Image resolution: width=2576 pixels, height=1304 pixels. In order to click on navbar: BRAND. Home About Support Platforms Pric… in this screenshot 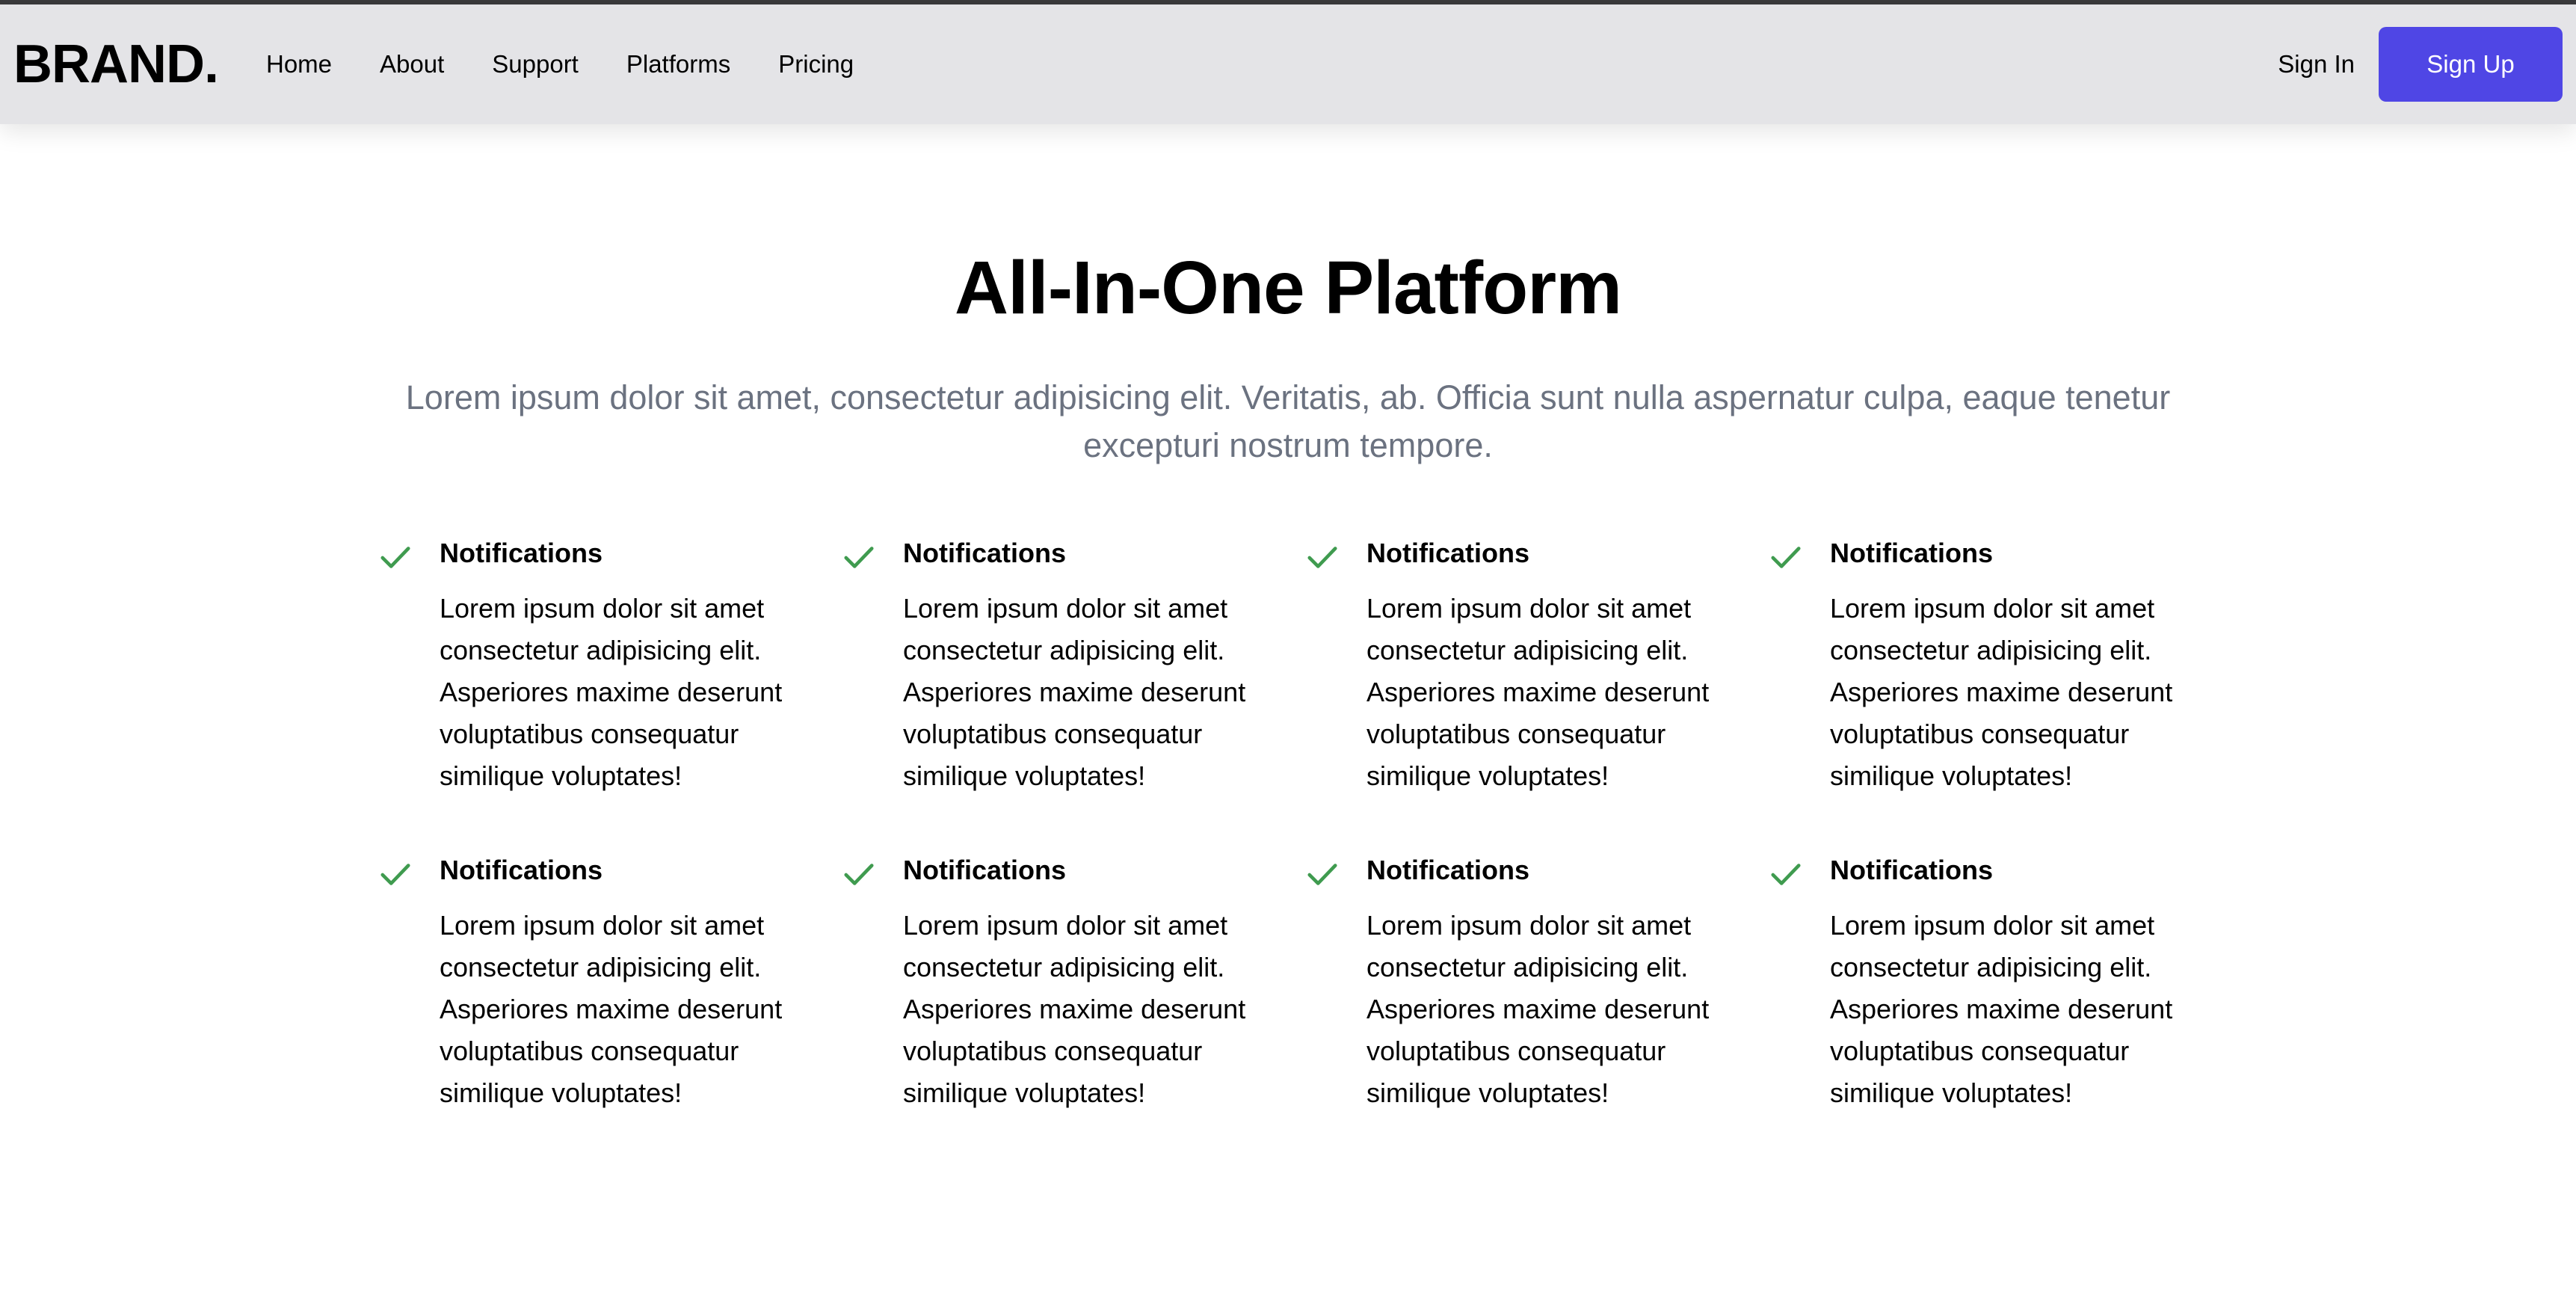, I will do `click(1288, 64)`.